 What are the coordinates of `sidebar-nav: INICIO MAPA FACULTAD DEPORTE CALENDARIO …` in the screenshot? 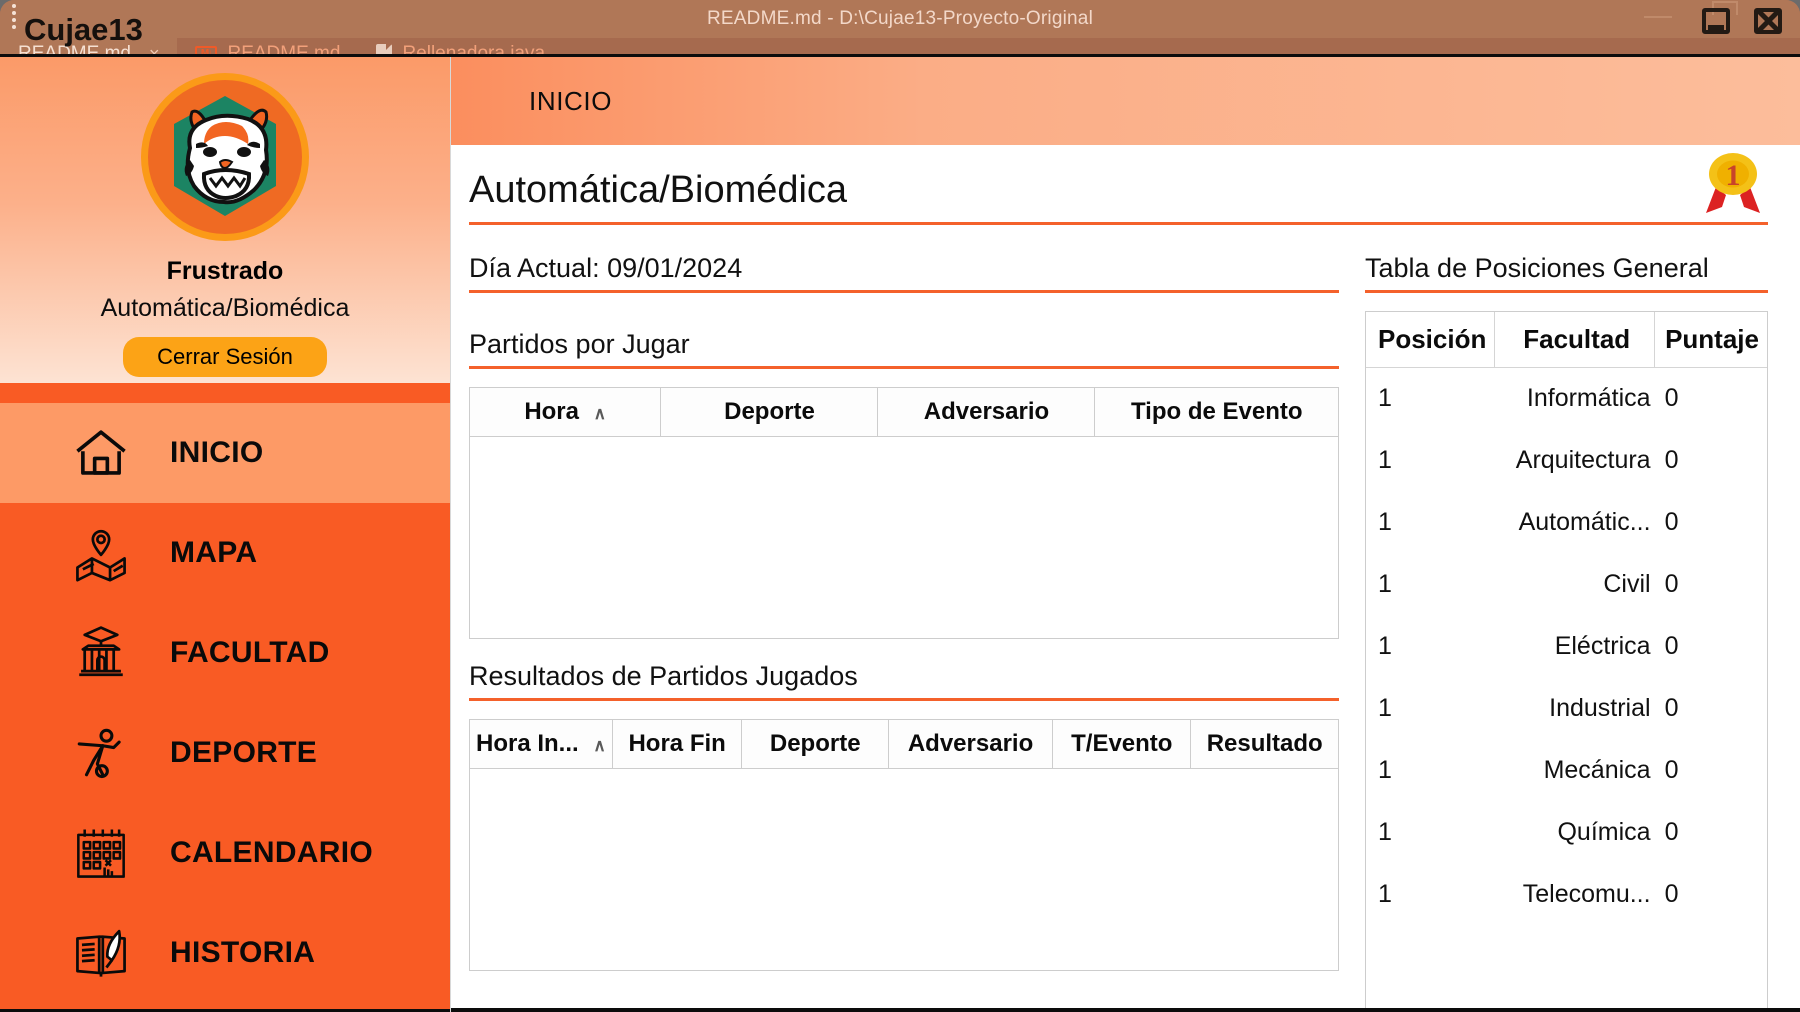 It's located at (225, 703).